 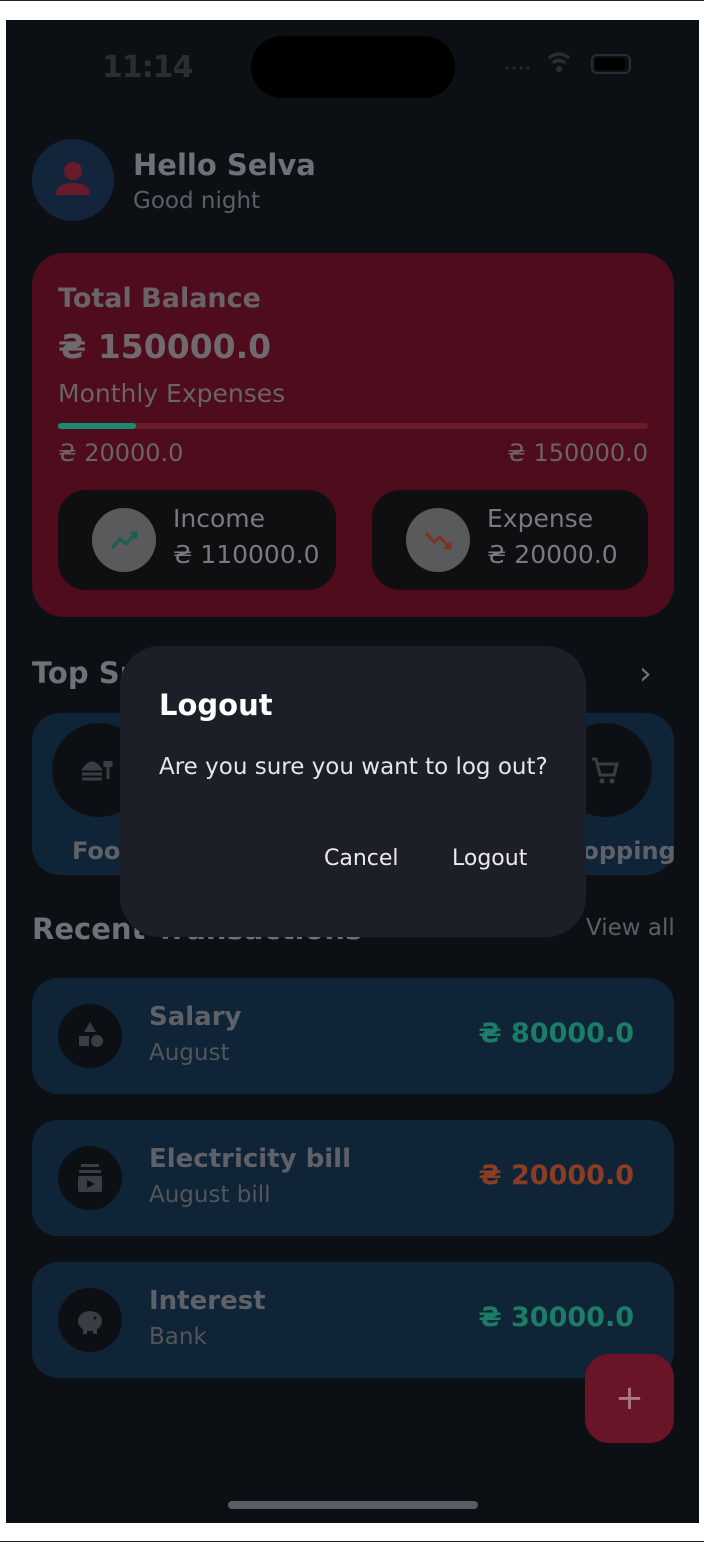 I want to click on logout-button: Logout, so click(x=489, y=858).